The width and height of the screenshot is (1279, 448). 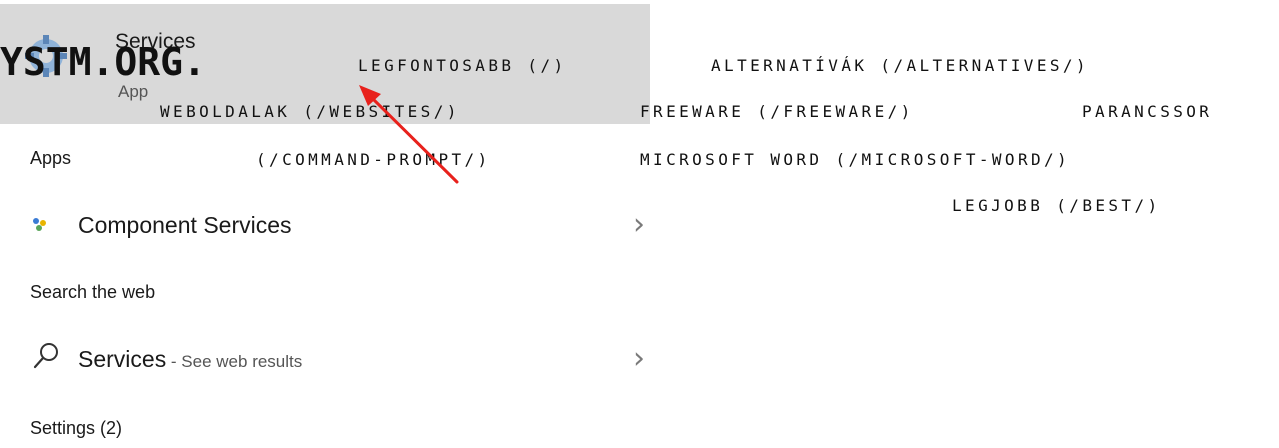 I want to click on site-logo: YSTM.ORG., so click(x=103, y=62).